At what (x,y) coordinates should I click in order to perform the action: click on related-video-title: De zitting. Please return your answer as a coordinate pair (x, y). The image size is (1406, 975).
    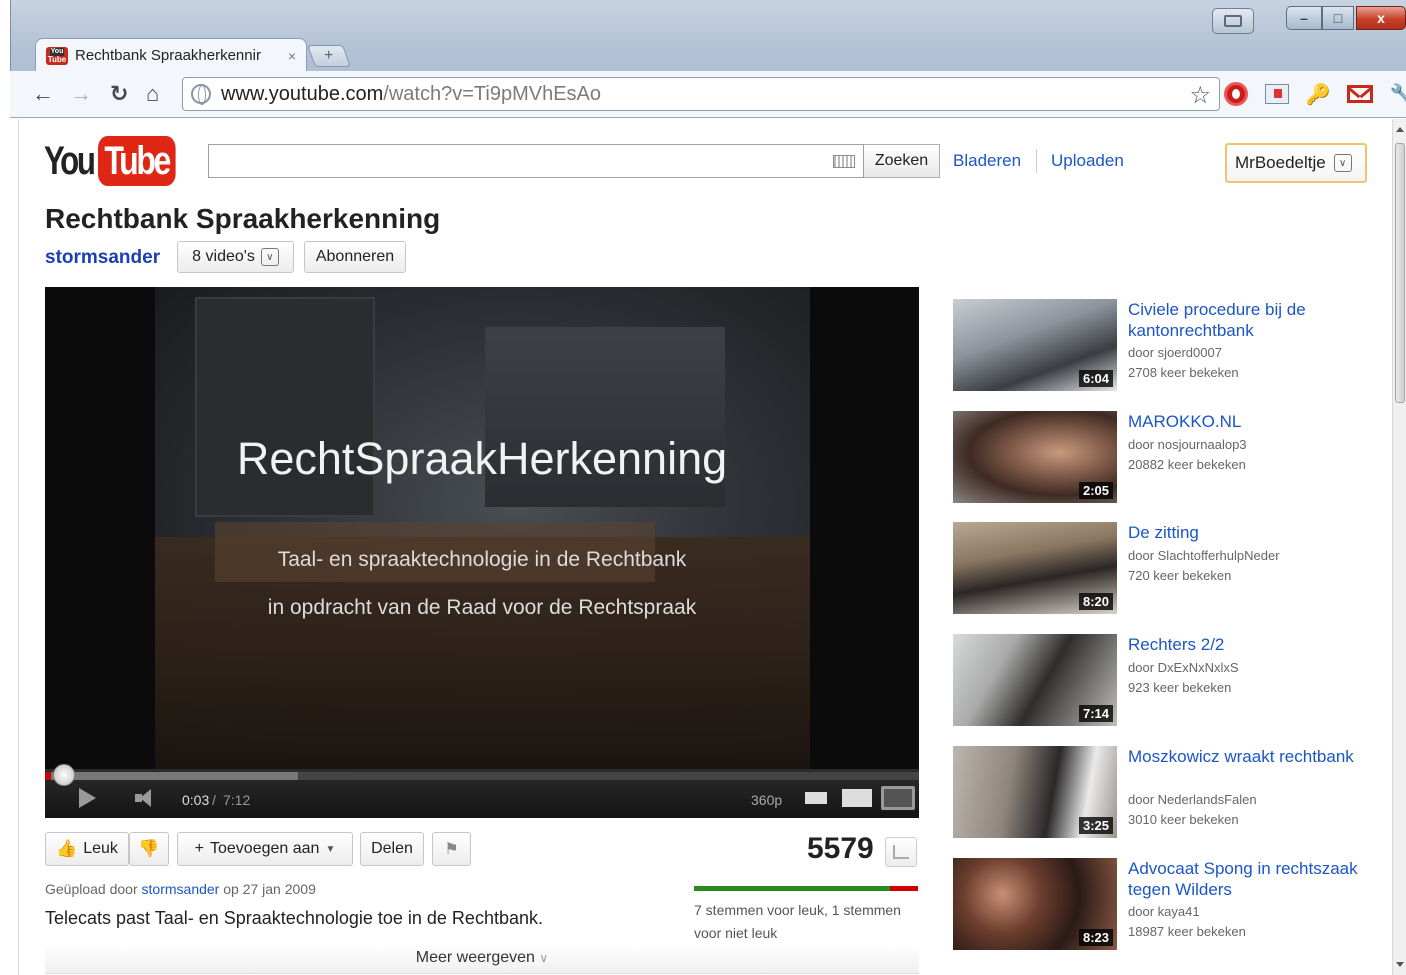
    Looking at the image, I should click on (1248, 532).